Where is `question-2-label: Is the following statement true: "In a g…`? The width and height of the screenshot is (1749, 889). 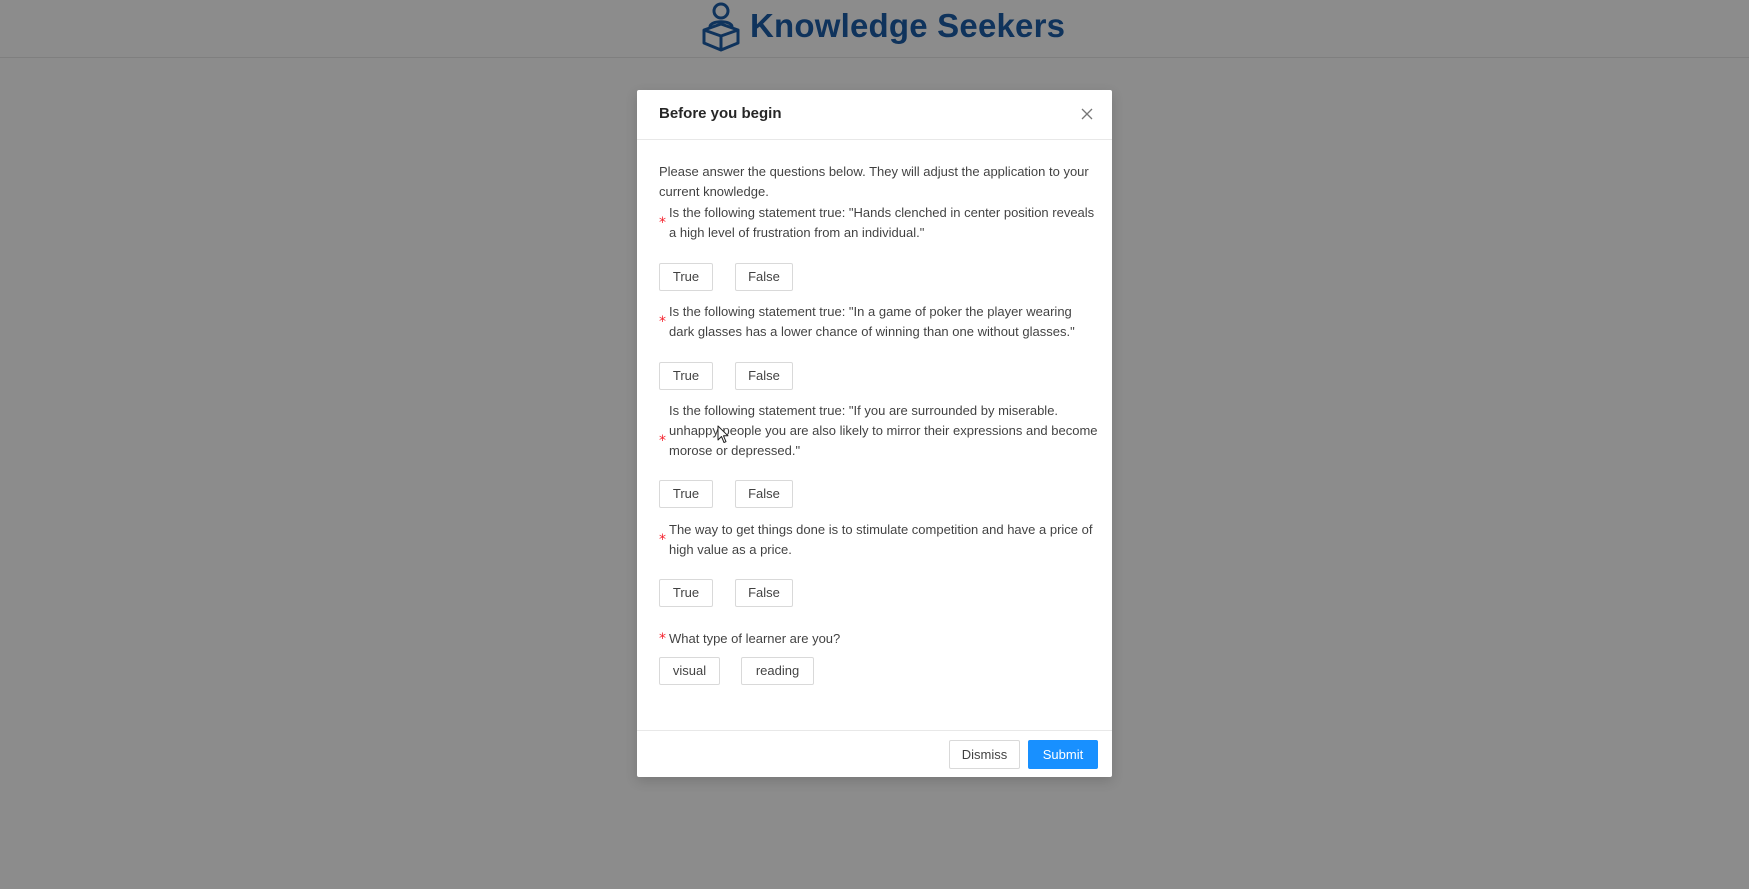 question-2-label: Is the following statement true: "In a g… is located at coordinates (872, 321).